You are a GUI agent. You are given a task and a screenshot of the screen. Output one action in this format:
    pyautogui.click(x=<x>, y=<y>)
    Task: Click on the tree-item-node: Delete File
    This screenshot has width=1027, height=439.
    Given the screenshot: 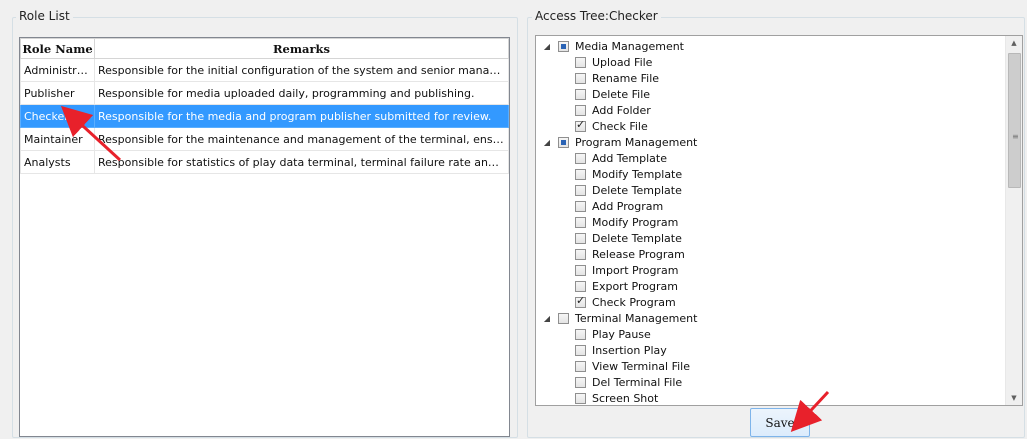 What is the action you would take?
    pyautogui.click(x=612, y=94)
    